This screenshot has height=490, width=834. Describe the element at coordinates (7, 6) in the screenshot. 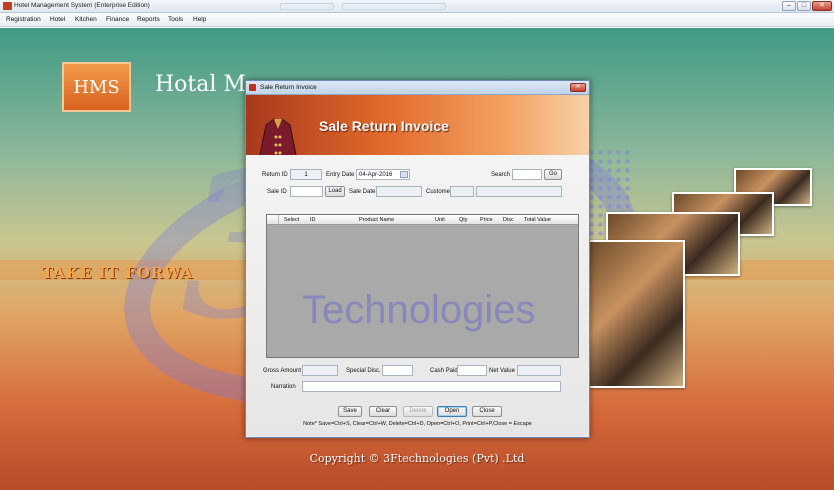

I see `app-icon` at that location.